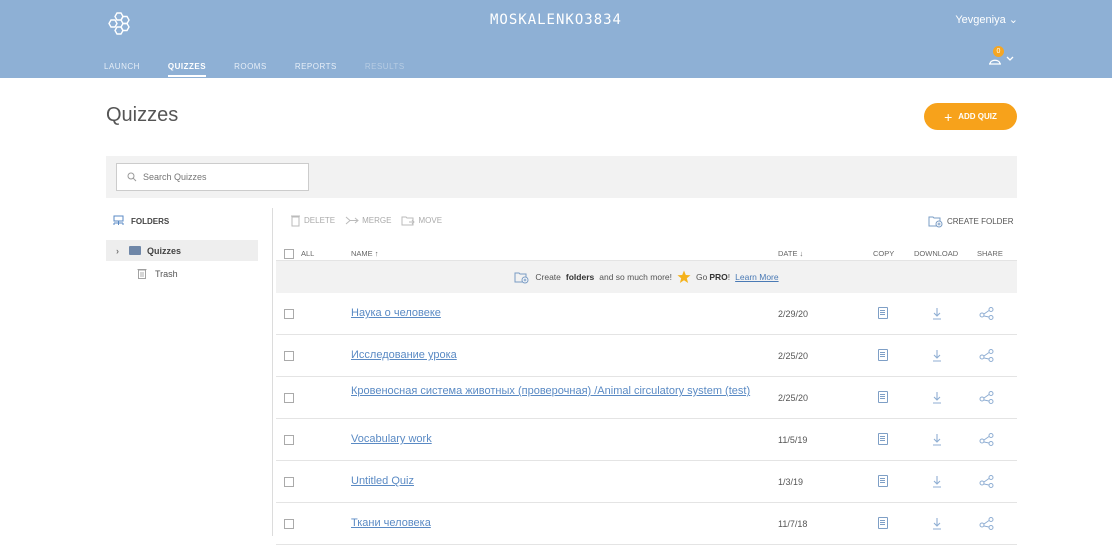 This screenshot has width=1112, height=545. What do you see at coordinates (150, 221) in the screenshot?
I see `folders-label: FOLDERS` at bounding box center [150, 221].